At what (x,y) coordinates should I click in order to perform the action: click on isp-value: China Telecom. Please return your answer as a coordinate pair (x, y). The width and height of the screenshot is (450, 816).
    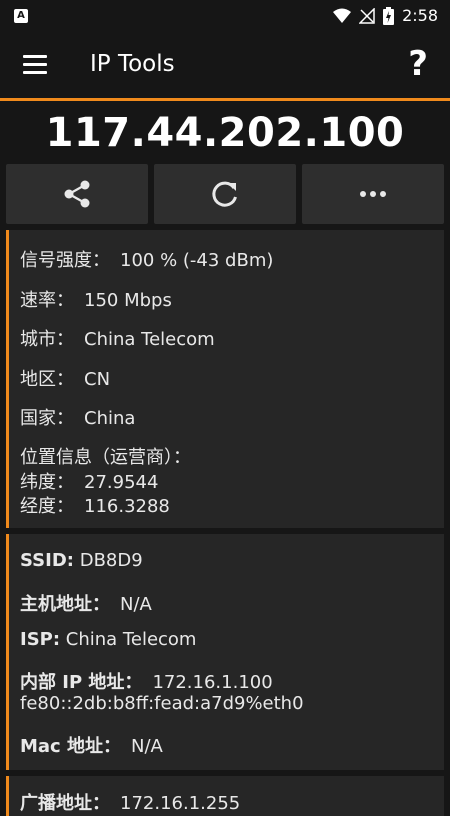
    Looking at the image, I should click on (131, 639).